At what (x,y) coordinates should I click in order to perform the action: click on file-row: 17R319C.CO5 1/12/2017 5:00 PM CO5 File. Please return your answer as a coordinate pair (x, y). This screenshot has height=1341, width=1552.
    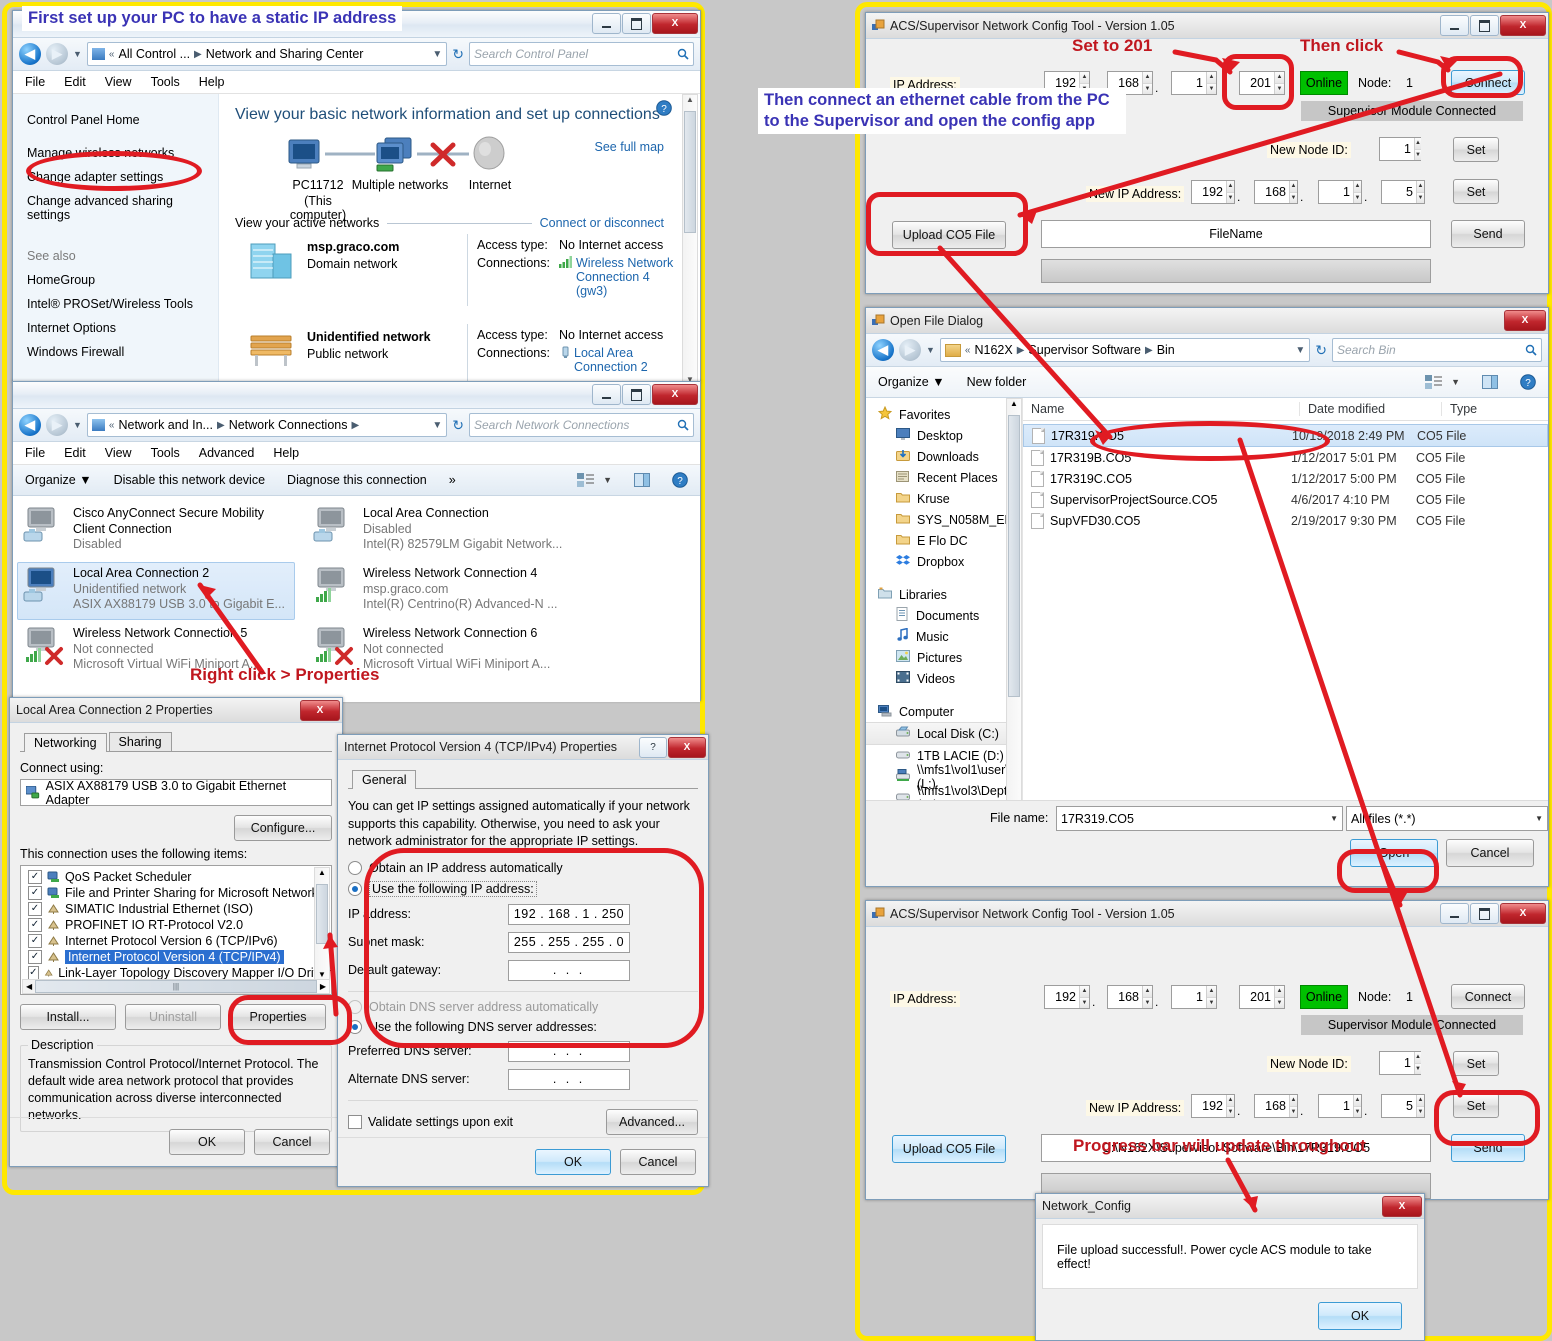
    Looking at the image, I should click on (1285, 478).